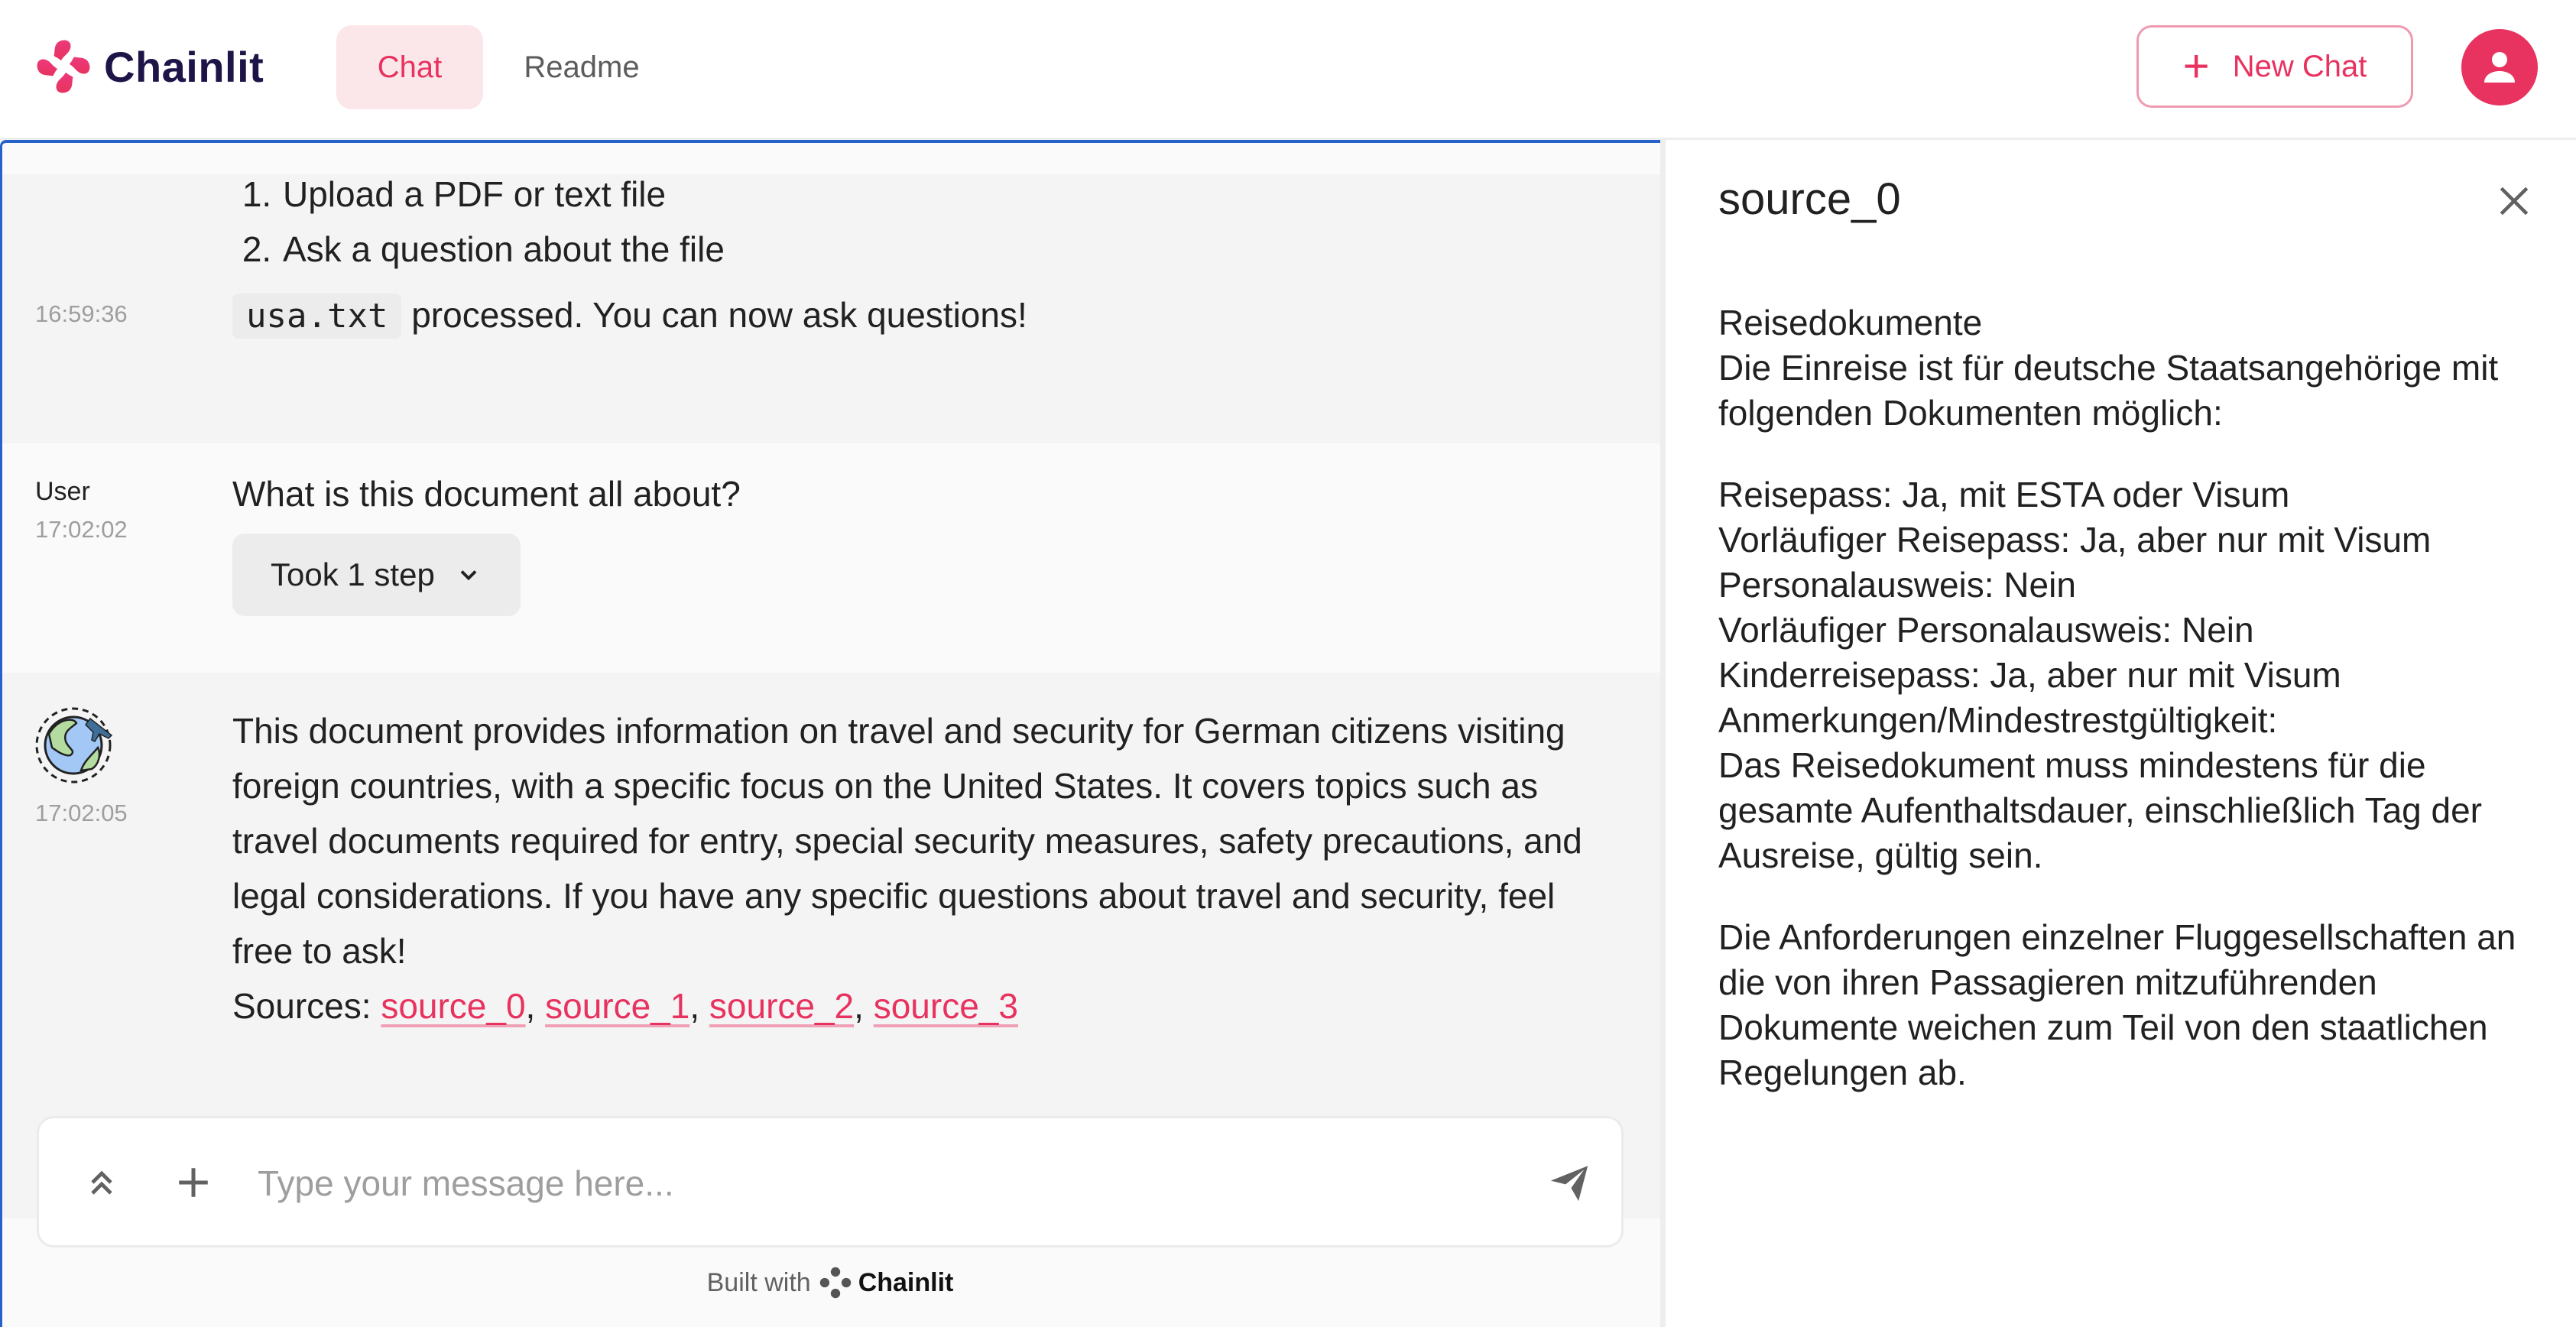 Image resolution: width=2576 pixels, height=1327 pixels. What do you see at coordinates (906, 1282) in the screenshot?
I see `footer-brand: Chainlit` at bounding box center [906, 1282].